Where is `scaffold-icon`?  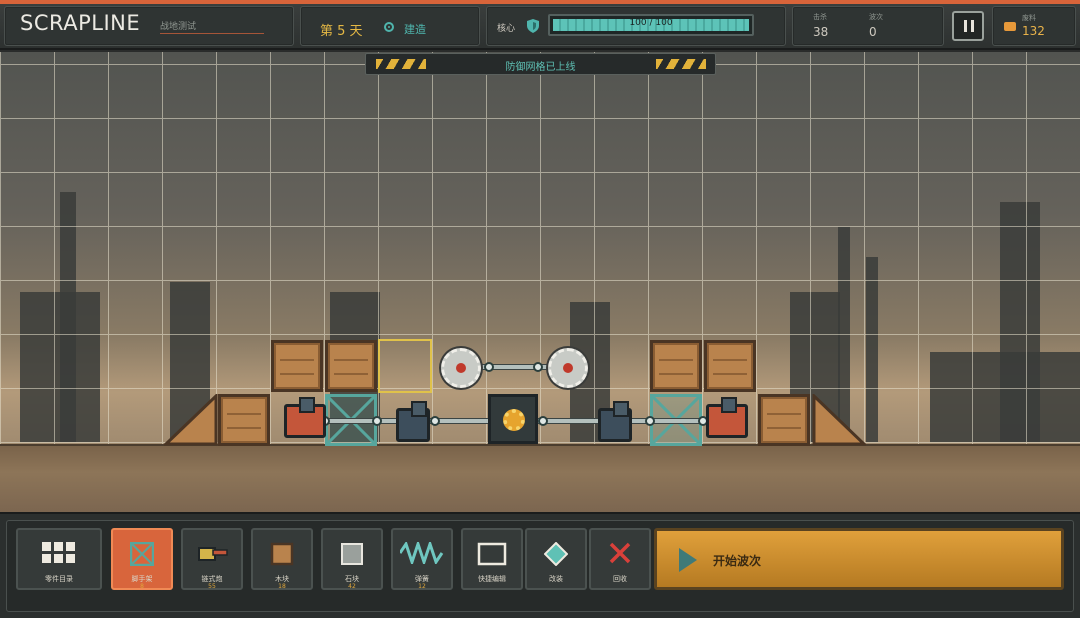 scaffold-icon is located at coordinates (142, 554).